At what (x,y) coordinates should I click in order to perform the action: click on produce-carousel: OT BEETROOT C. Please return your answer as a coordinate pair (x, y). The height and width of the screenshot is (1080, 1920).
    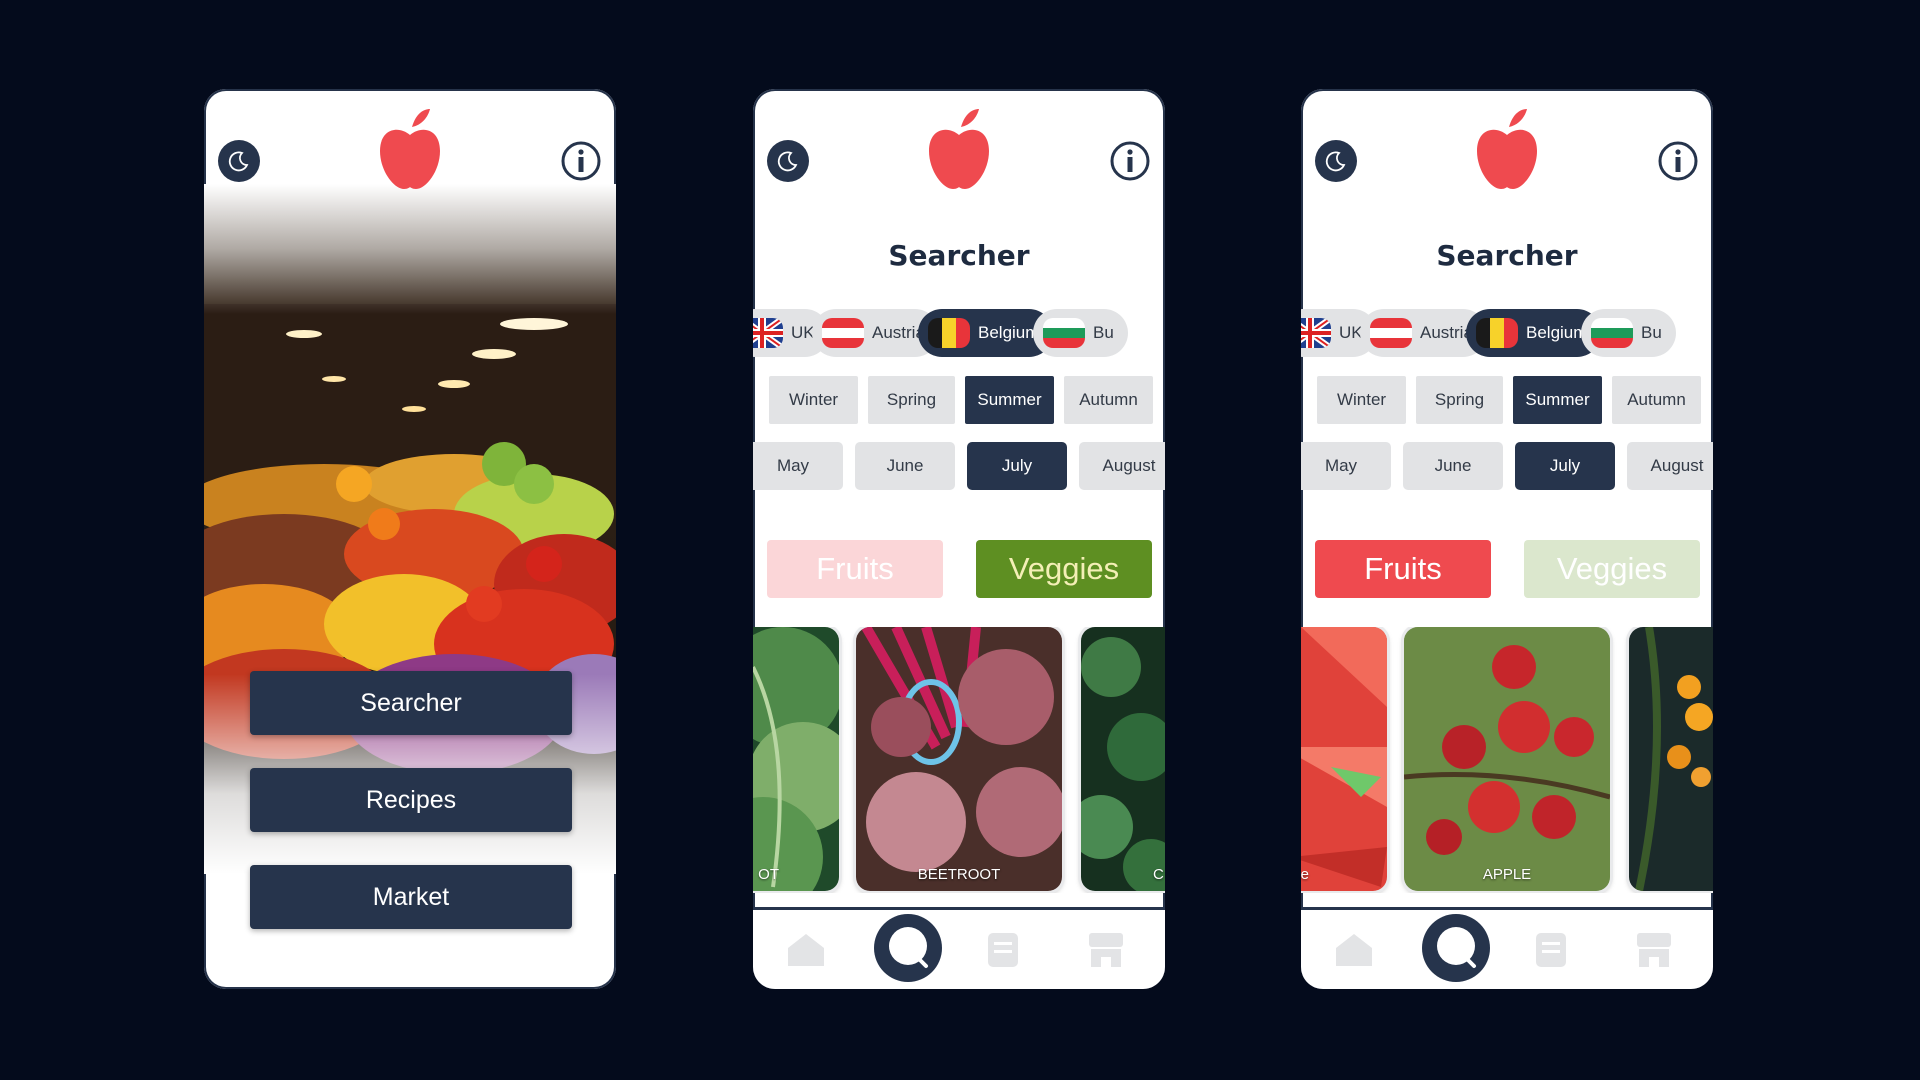
    Looking at the image, I should click on (959, 760).